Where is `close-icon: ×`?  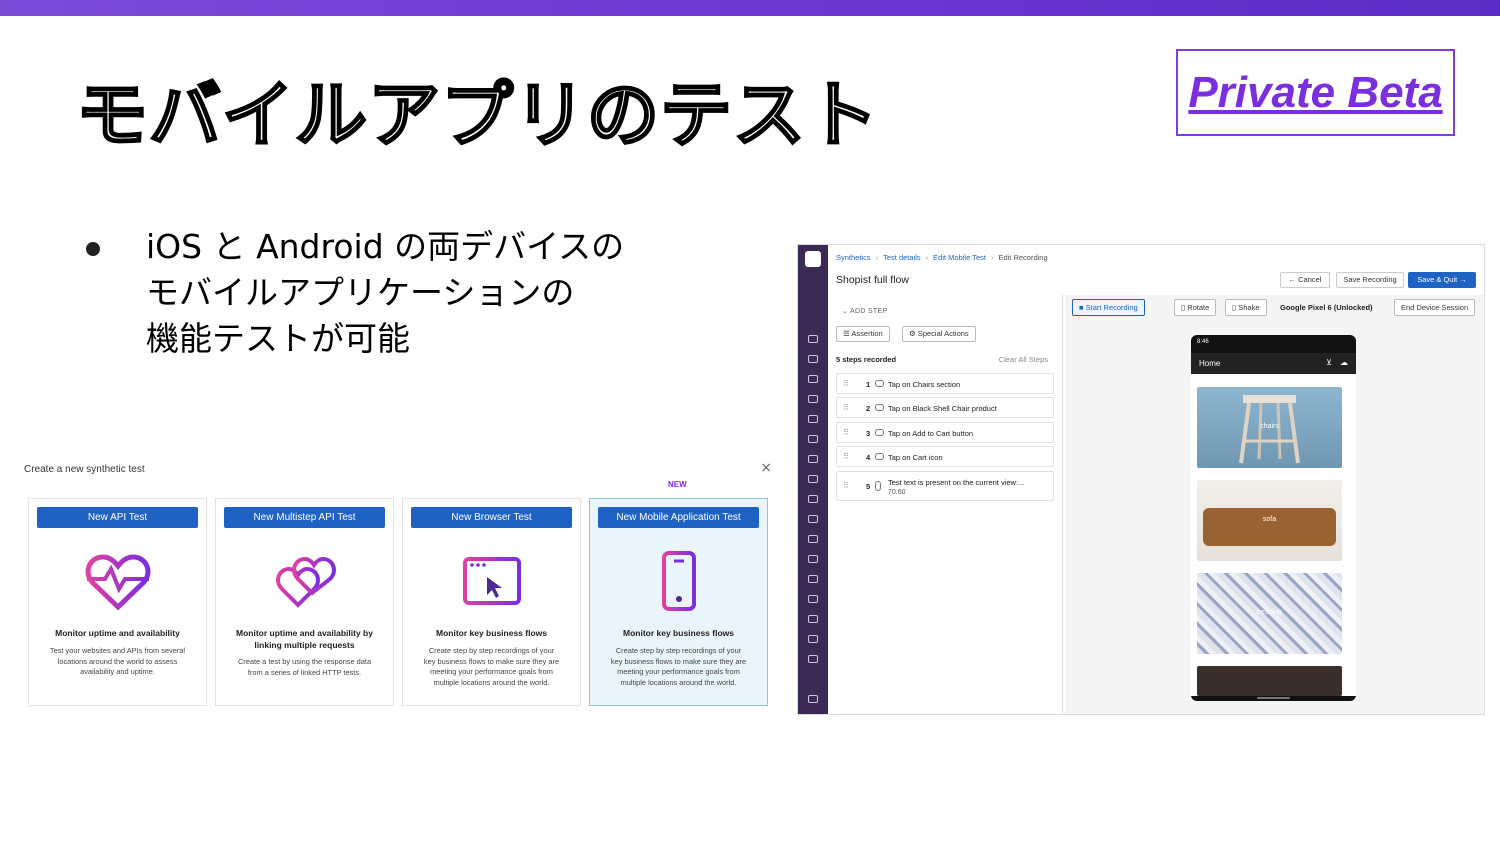 close-icon: × is located at coordinates (766, 468).